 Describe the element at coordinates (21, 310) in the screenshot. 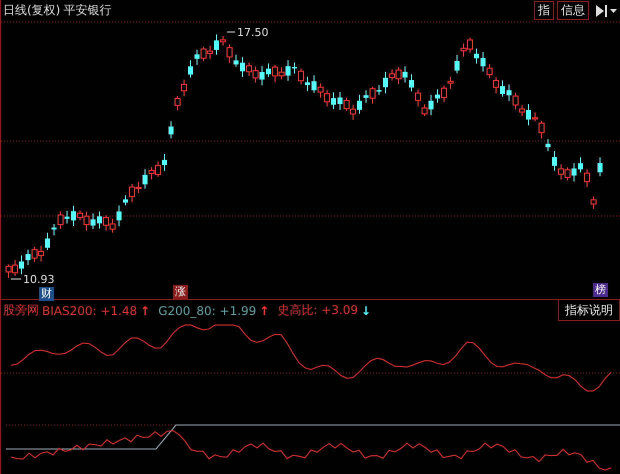

I see `indicator-name: 股旁网` at that location.